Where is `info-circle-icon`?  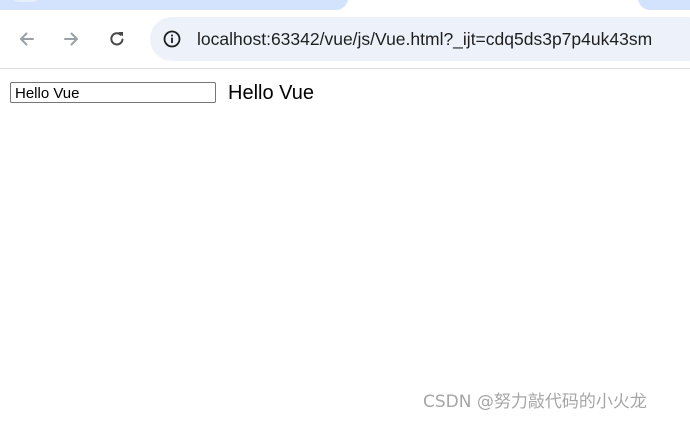 info-circle-icon is located at coordinates (172, 39).